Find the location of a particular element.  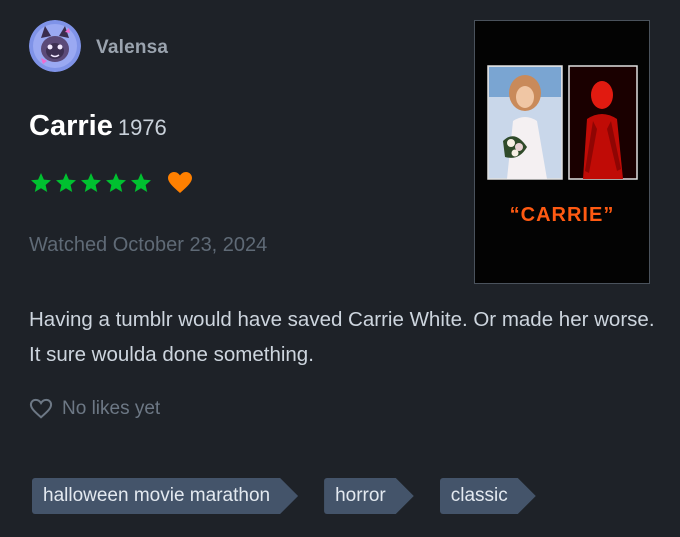

heart-outline-icon is located at coordinates (41, 409).